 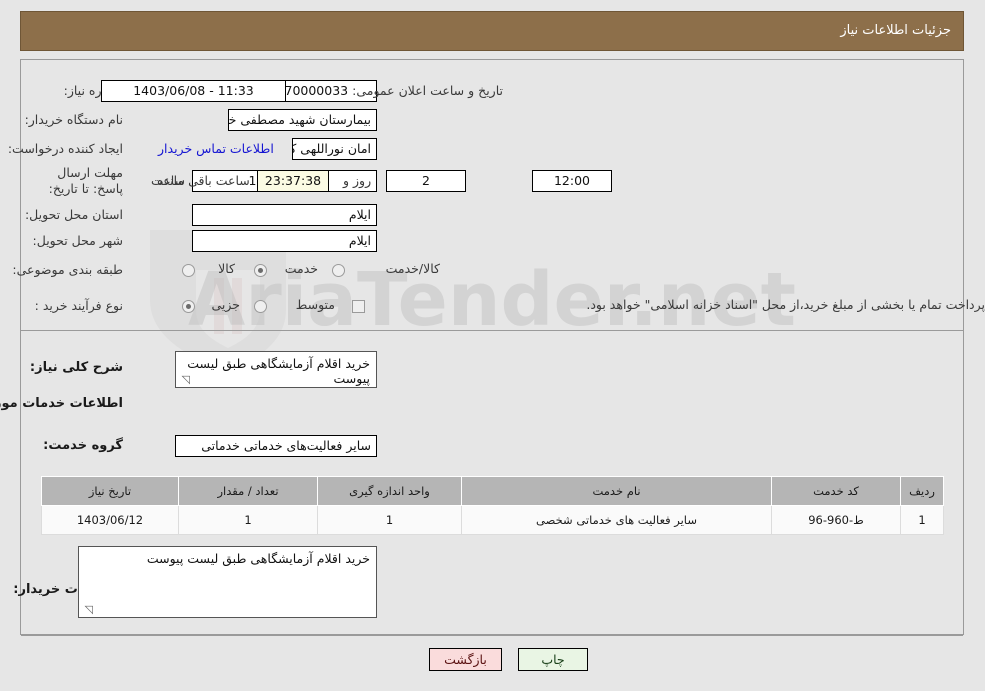 I want to click on category-label-khedmat: خدمت, so click(x=301, y=268).